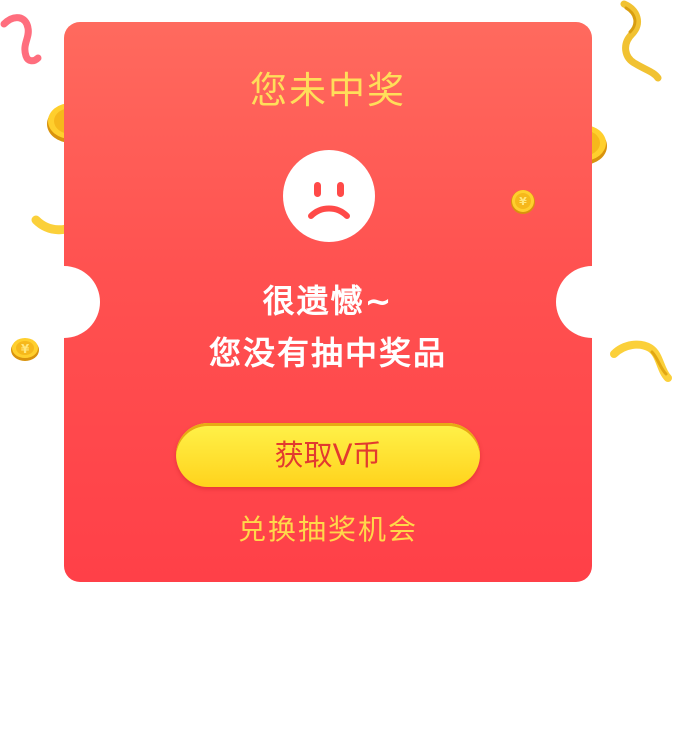 Image resolution: width=676 pixels, height=754 pixels. Describe the element at coordinates (328, 90) in the screenshot. I see `result-title: 您未中奖` at that location.